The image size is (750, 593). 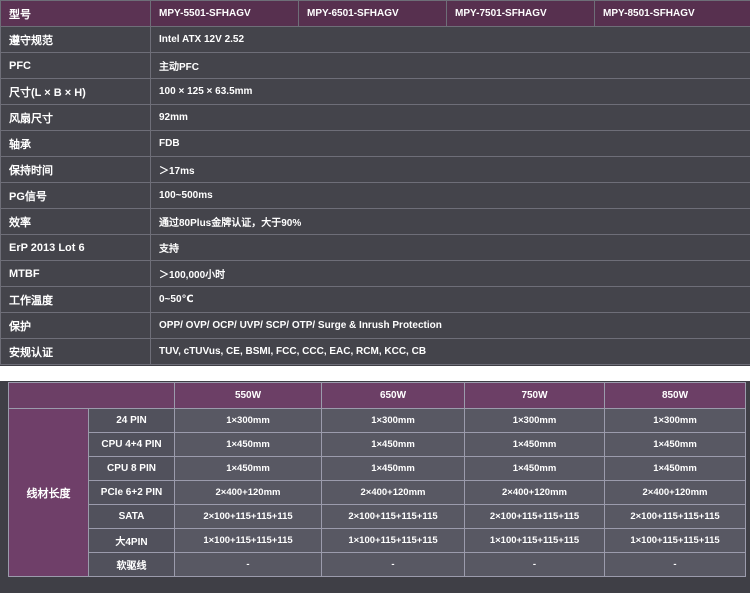 I want to click on spec-label: ErP 2013 Lot 6, so click(x=75, y=247).